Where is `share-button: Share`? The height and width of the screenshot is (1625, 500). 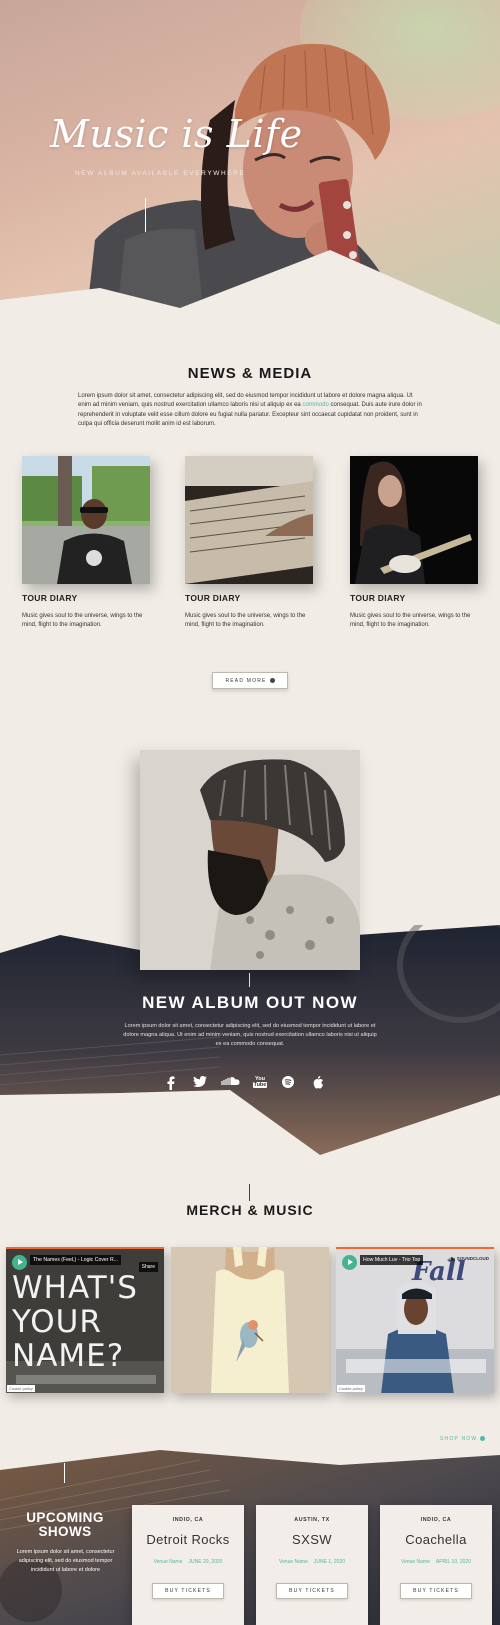
share-button: Share is located at coordinates (148, 1267).